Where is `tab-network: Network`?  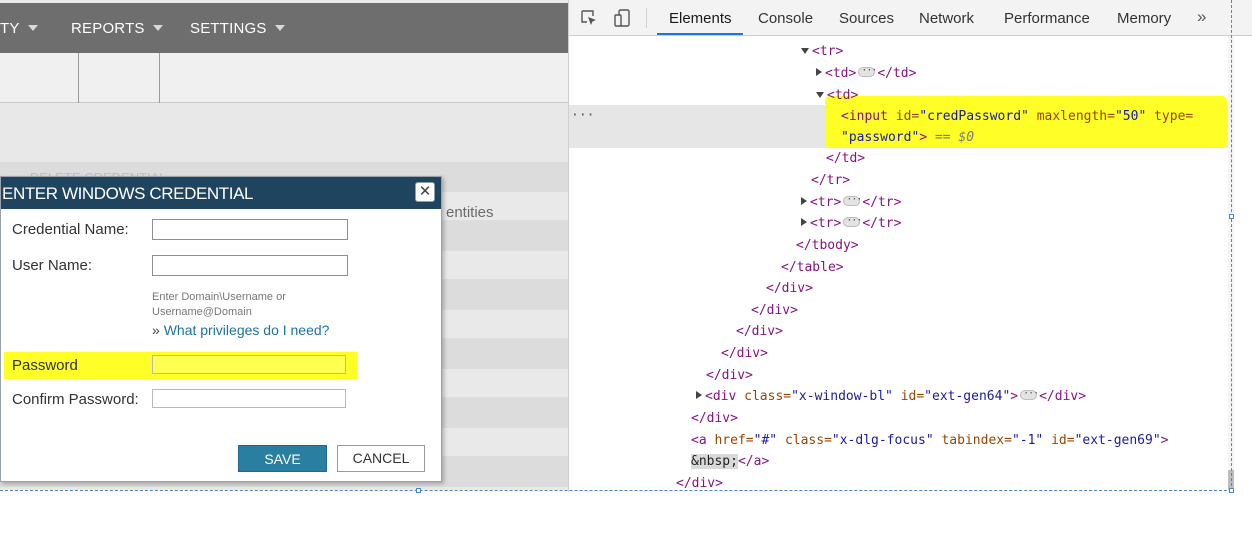 tab-network: Network is located at coordinates (946, 18).